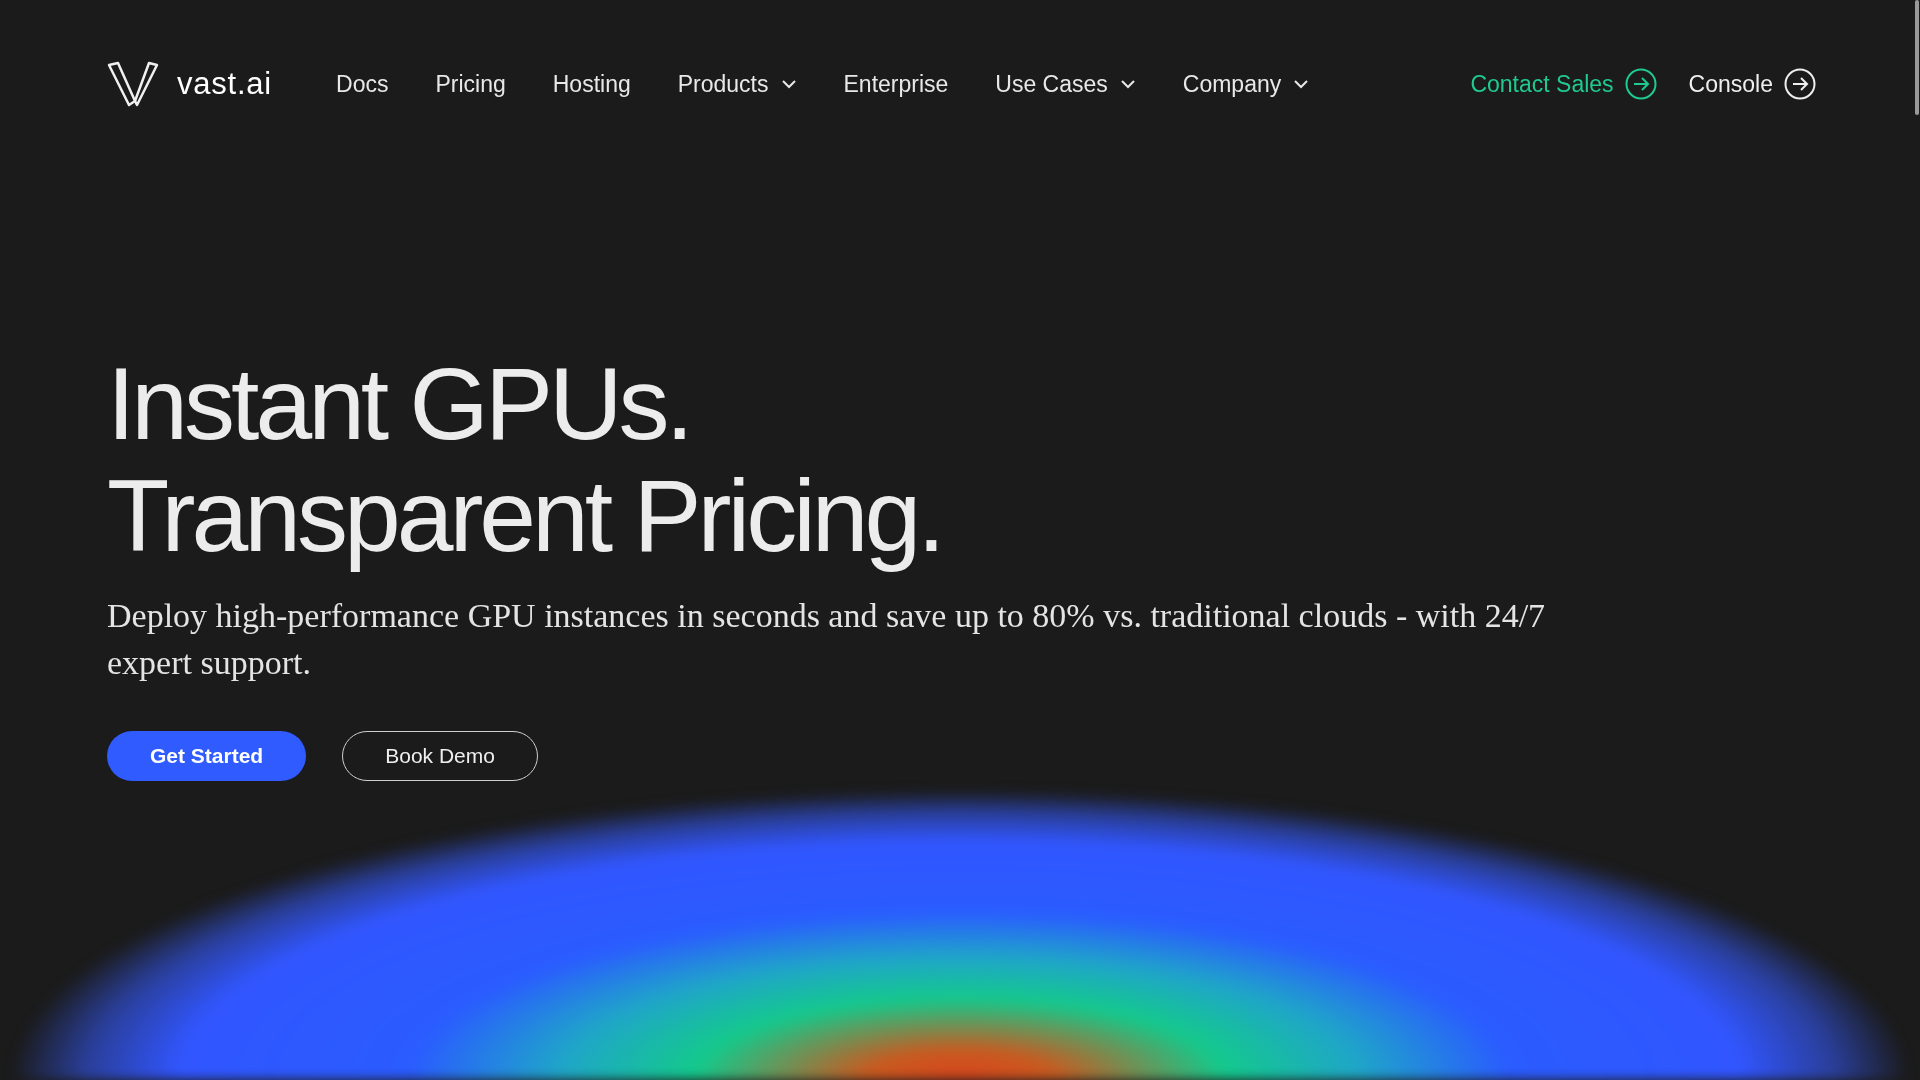  What do you see at coordinates (1917, 57) in the screenshot?
I see `scrollbar-thumb` at bounding box center [1917, 57].